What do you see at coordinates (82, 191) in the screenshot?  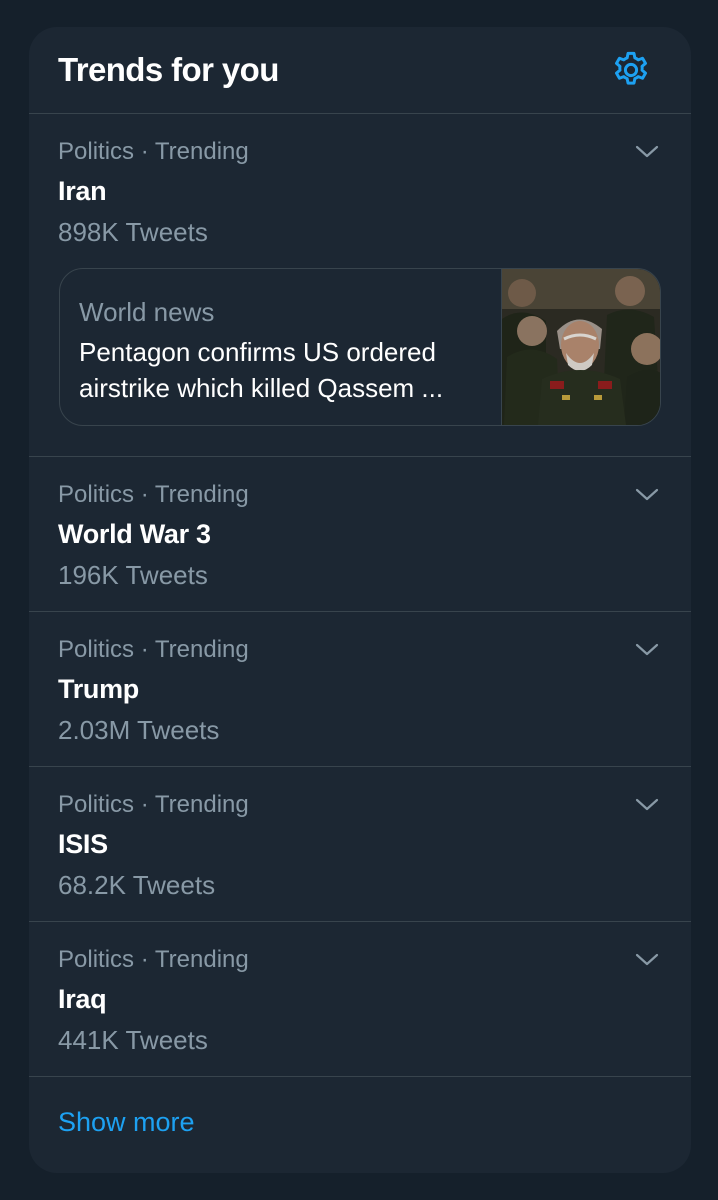 I see `trend-name: Iran` at bounding box center [82, 191].